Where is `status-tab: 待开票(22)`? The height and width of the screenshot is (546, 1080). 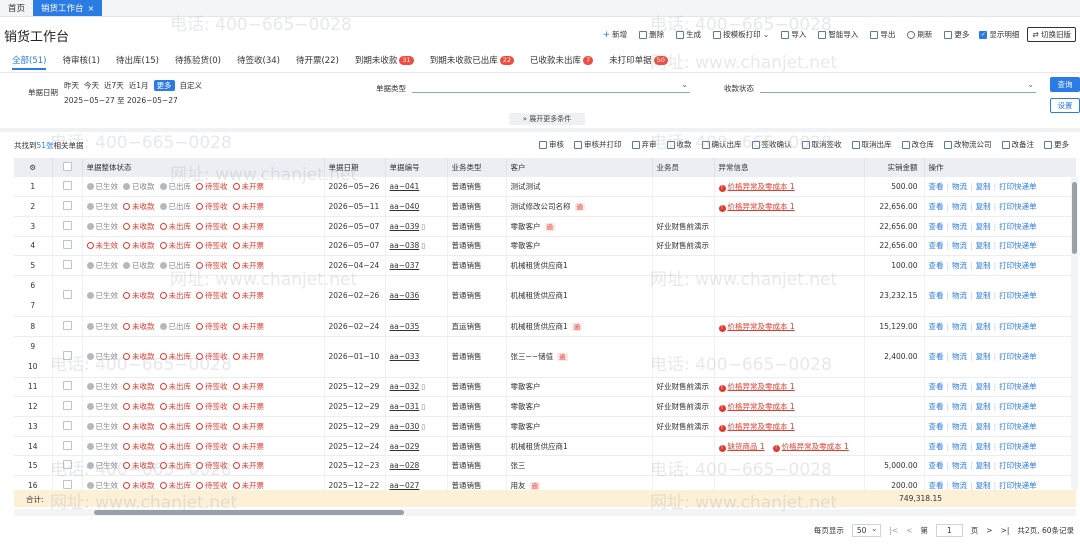
status-tab: 待开票(22) is located at coordinates (317, 60).